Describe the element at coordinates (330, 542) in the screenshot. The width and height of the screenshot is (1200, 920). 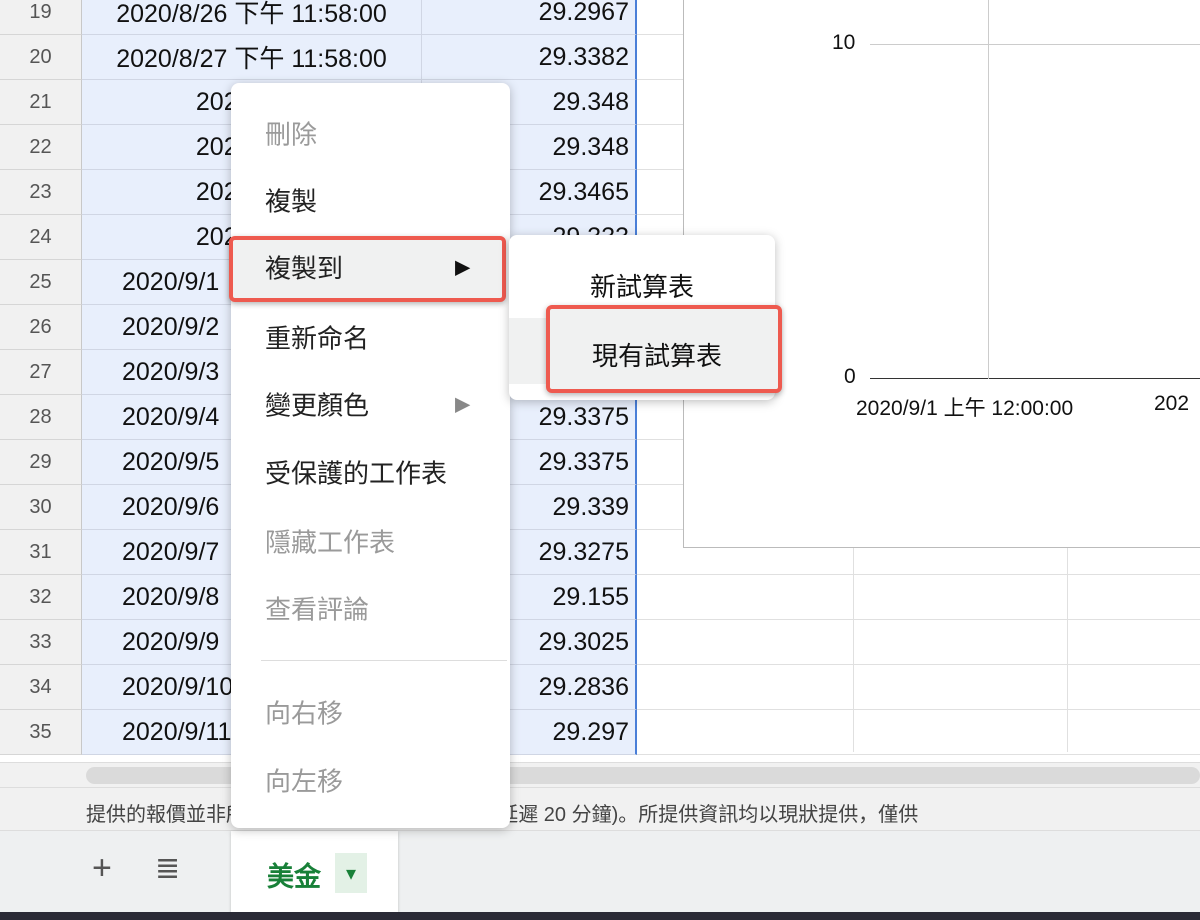
I see `menu-item-hide-sheet: 隱藏工作表` at that location.